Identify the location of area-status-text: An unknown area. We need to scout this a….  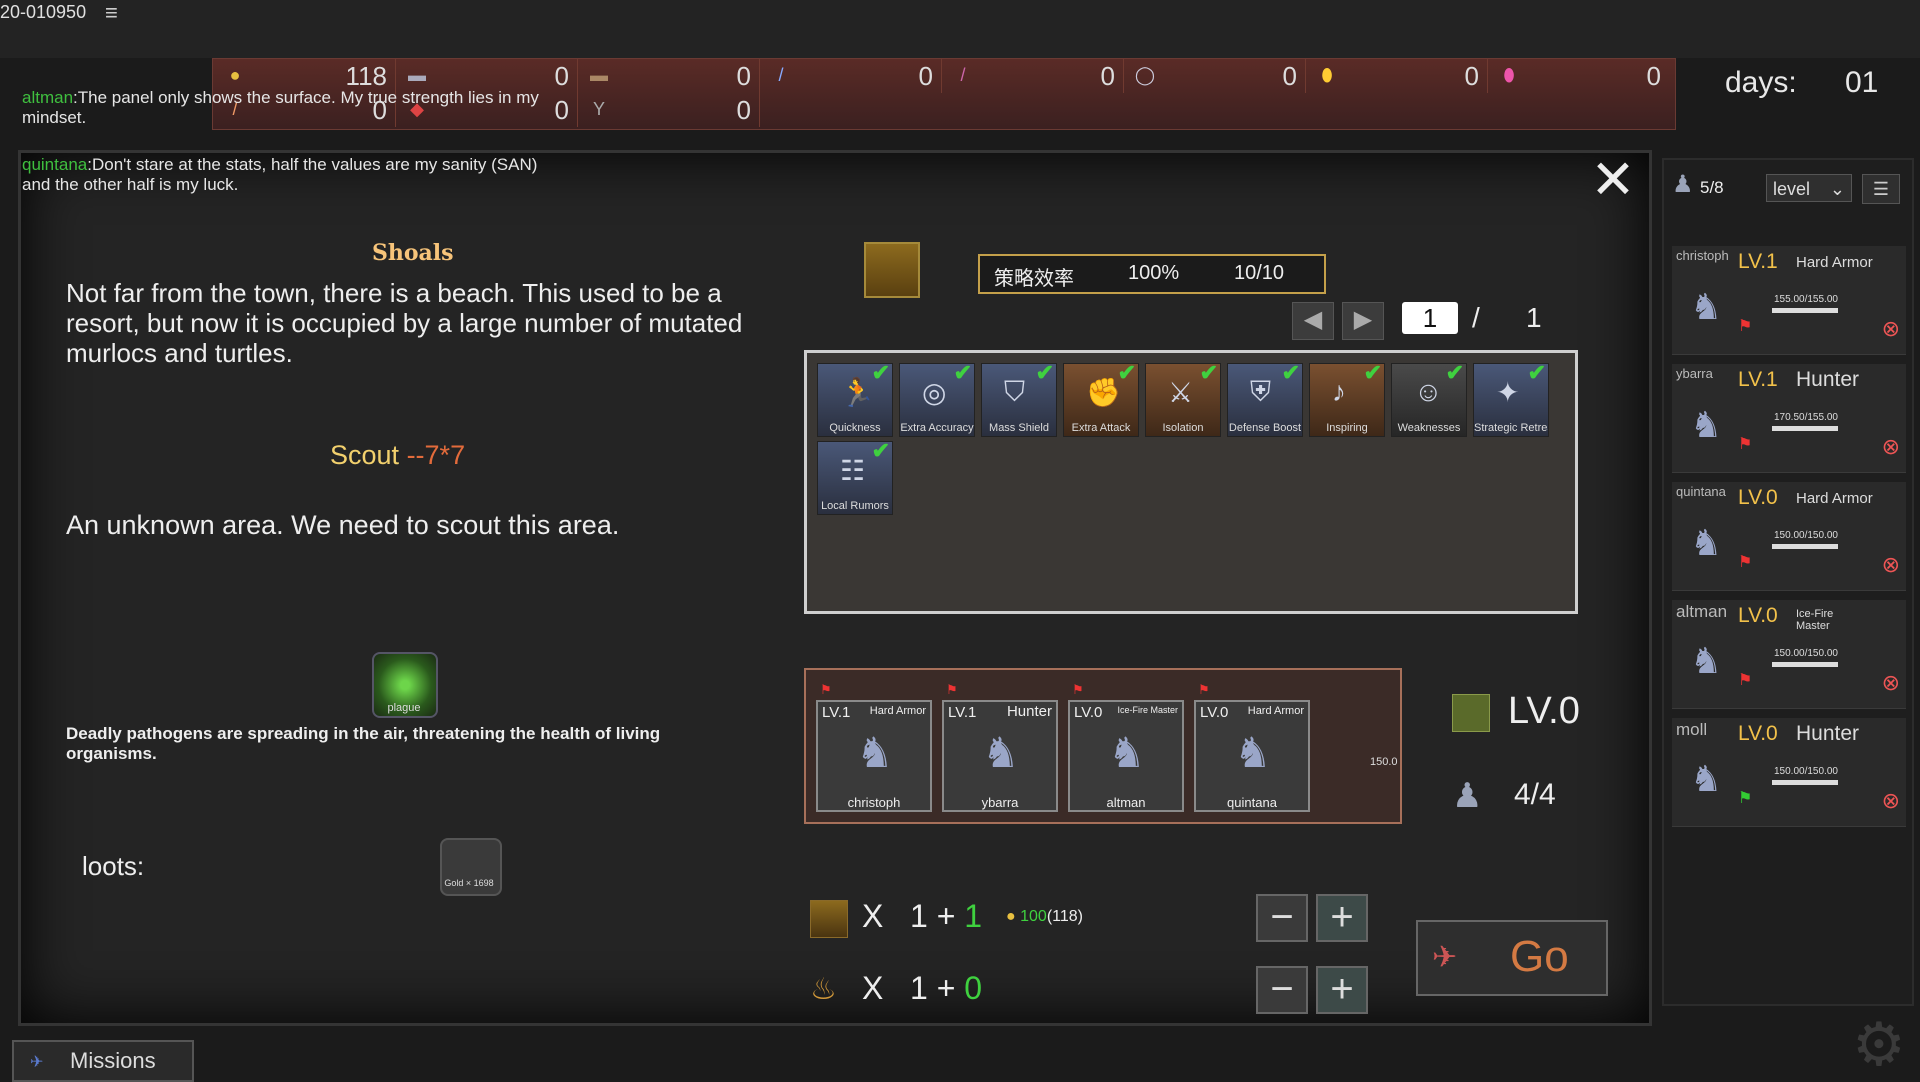
(343, 525).